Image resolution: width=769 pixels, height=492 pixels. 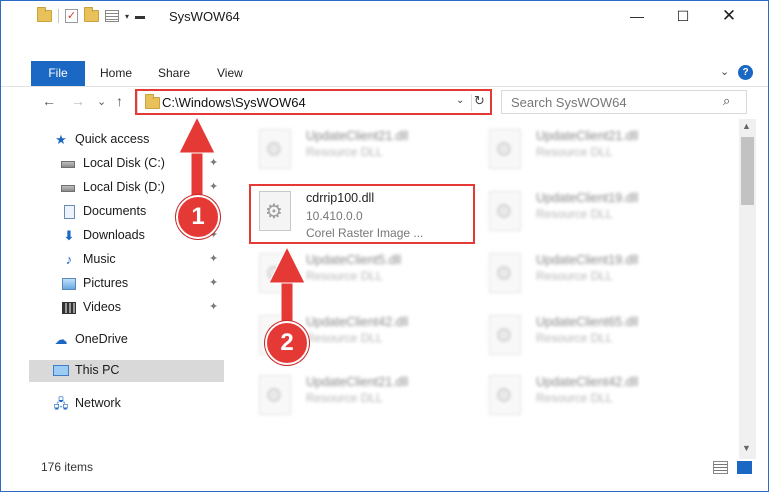 What do you see at coordinates (69, 284) in the screenshot?
I see `pictures-icon` at bounding box center [69, 284].